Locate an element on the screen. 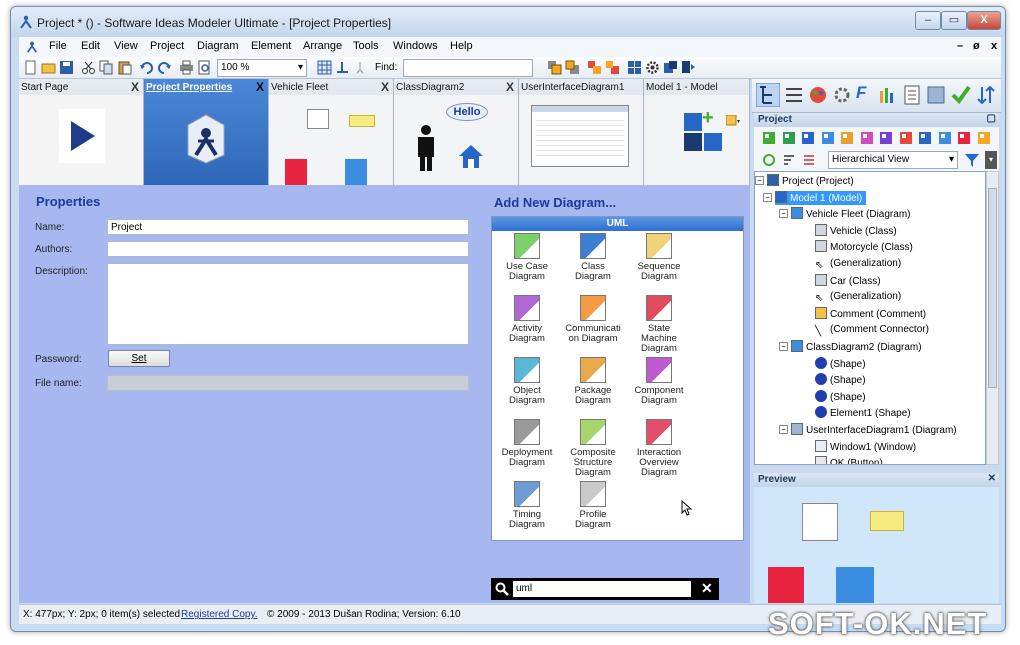  layers-icon is located at coordinates (936, 95).